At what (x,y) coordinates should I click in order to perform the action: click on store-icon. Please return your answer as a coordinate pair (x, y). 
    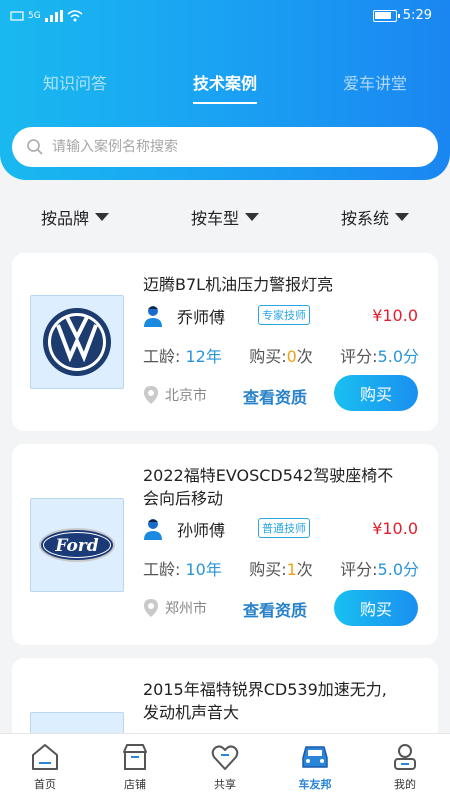
    Looking at the image, I should click on (135, 757).